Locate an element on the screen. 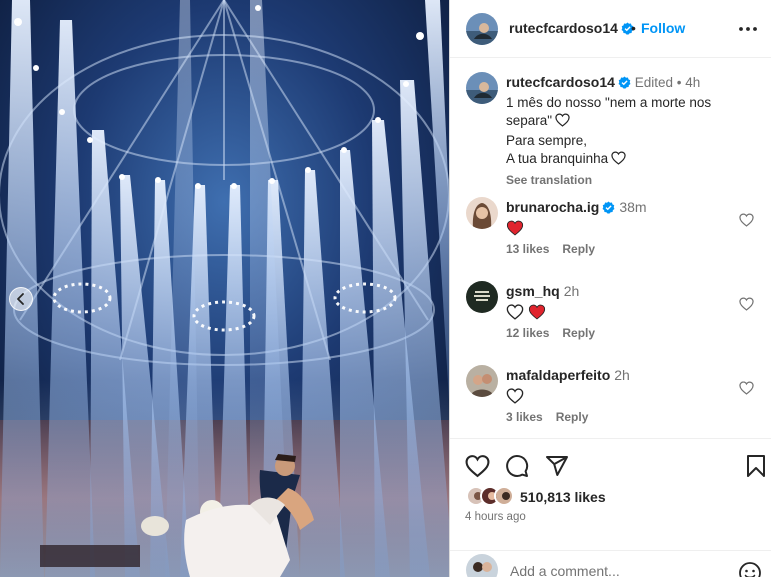 The image size is (771, 577). bookmark-icon is located at coordinates (756, 466).